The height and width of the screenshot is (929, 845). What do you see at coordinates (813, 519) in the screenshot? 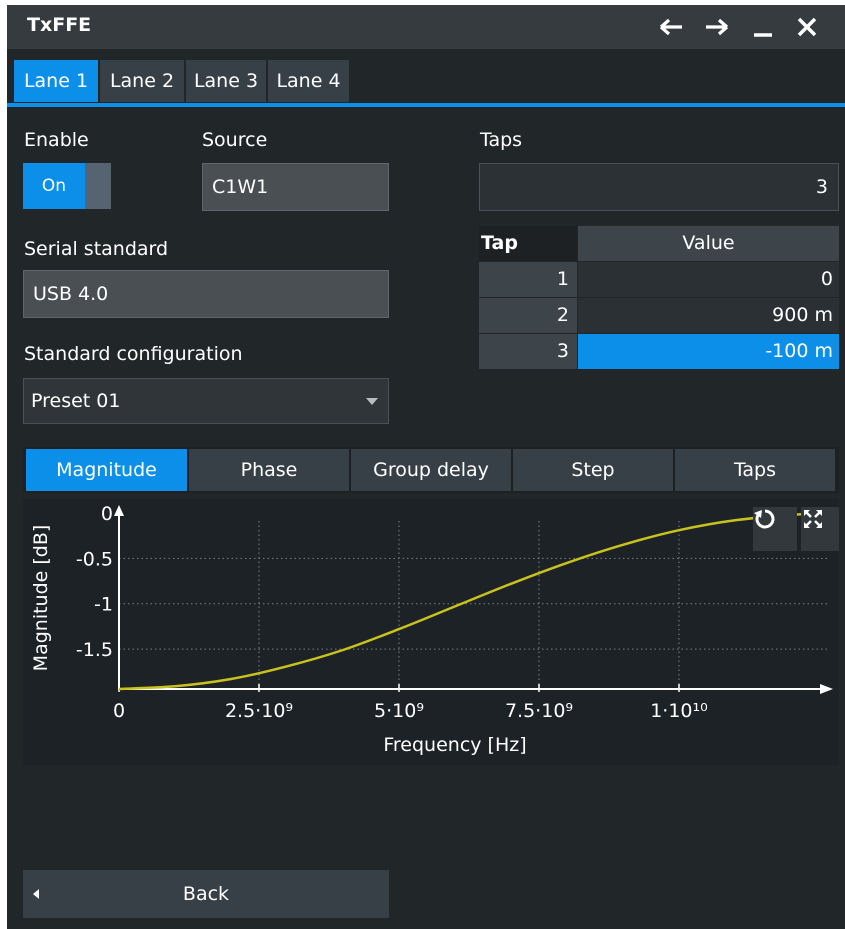
I see `expand-icon` at bounding box center [813, 519].